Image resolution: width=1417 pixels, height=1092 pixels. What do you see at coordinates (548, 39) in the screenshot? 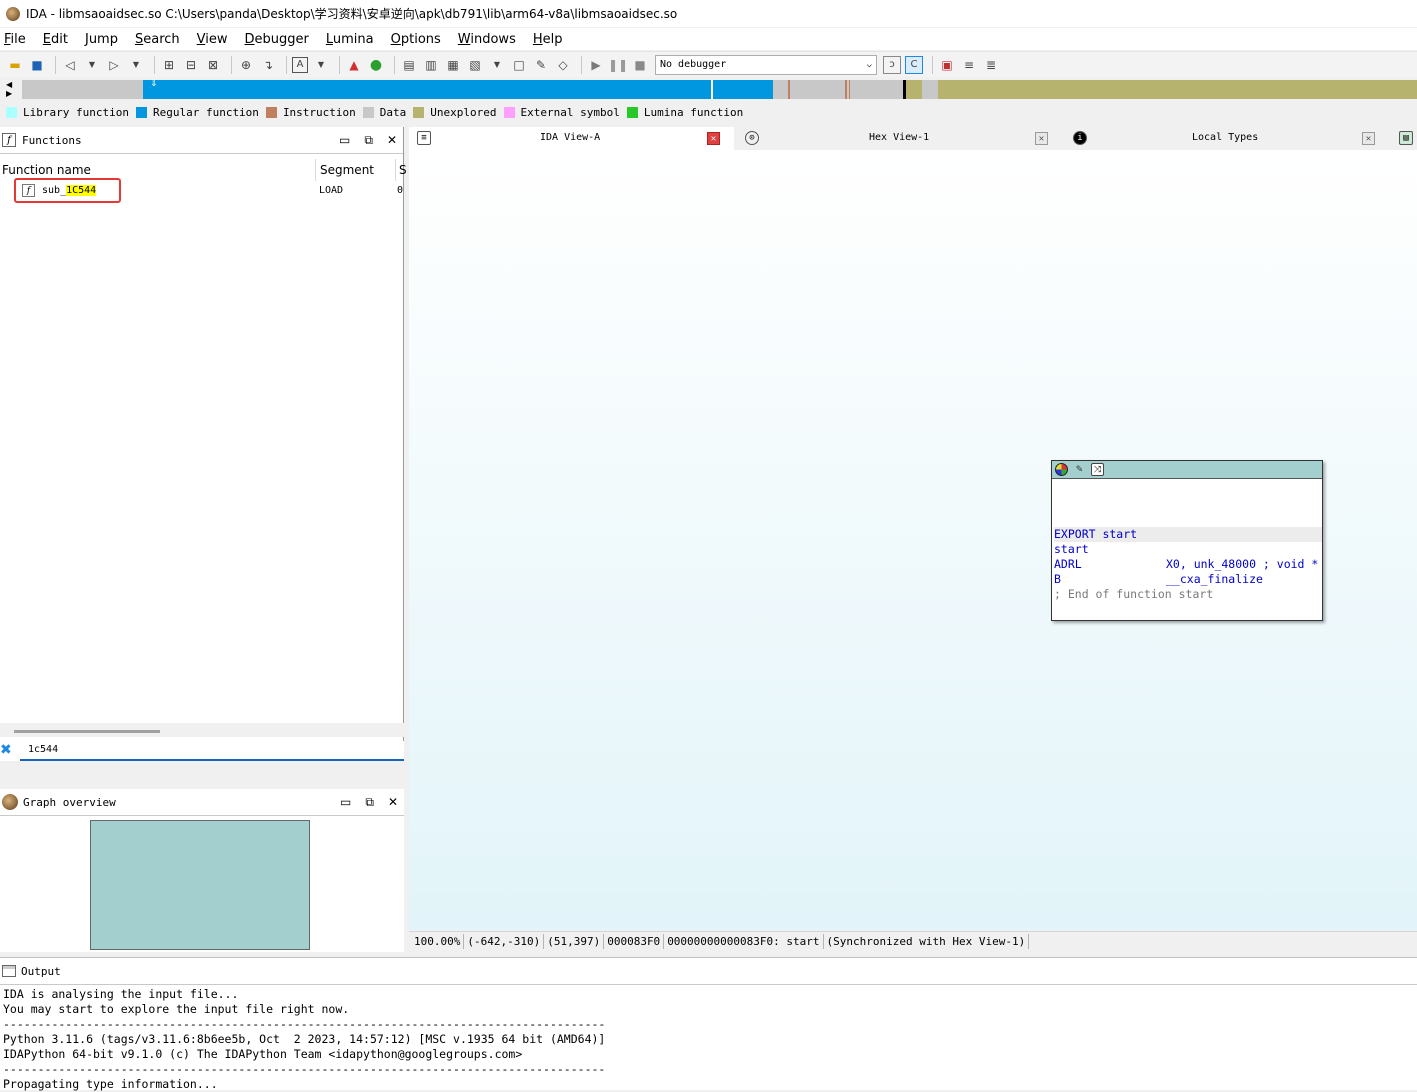
I see `menu-help: Help` at bounding box center [548, 39].